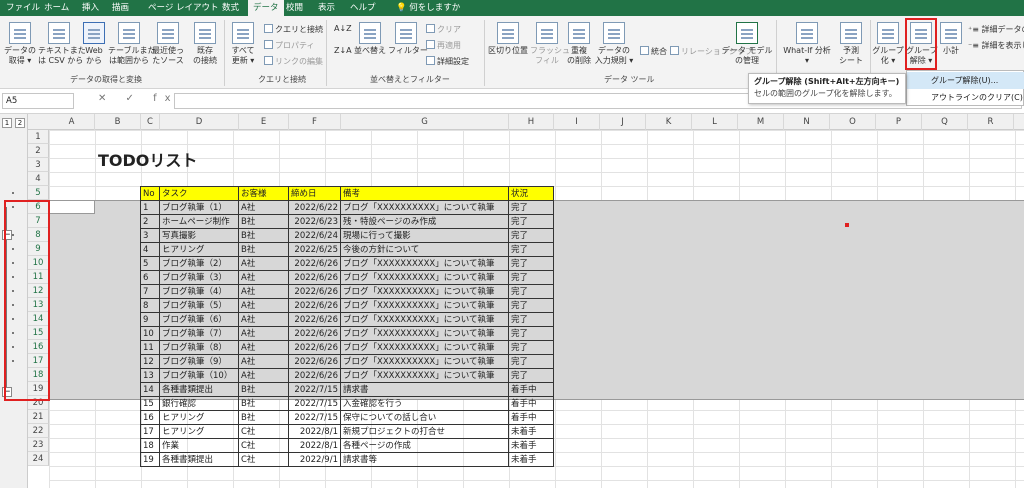 This screenshot has height=488, width=1024. What do you see at coordinates (579, 43) in the screenshot?
I see `remove-duplicates-button: 重複 の削除` at bounding box center [579, 43].